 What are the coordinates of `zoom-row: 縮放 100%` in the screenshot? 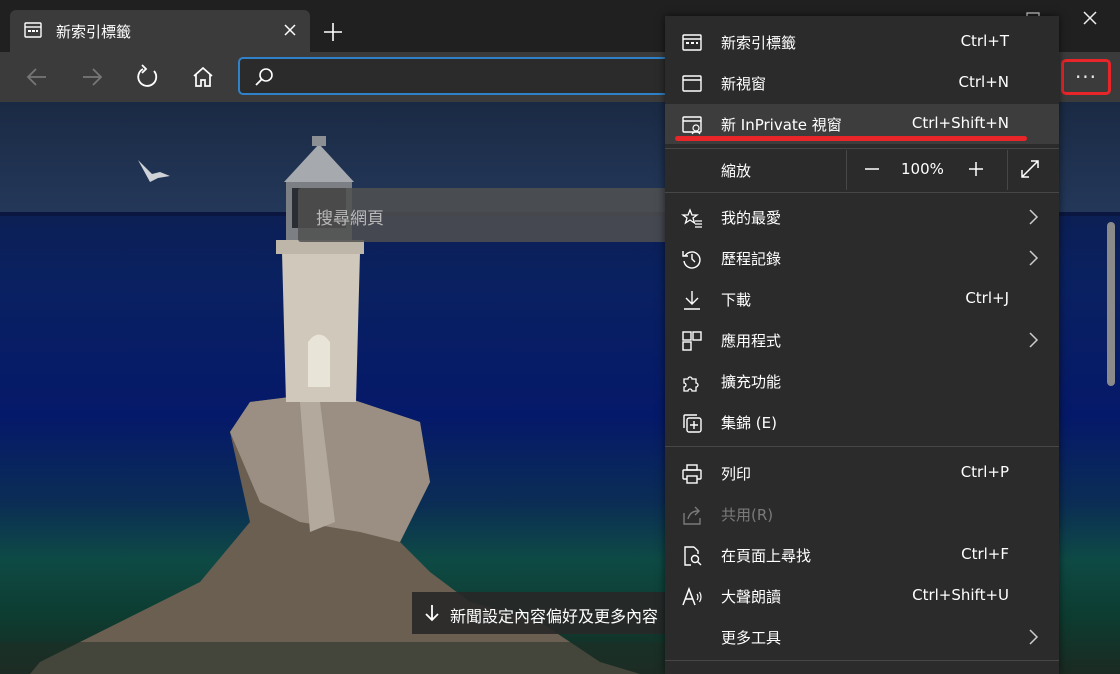 It's located at (862, 170).